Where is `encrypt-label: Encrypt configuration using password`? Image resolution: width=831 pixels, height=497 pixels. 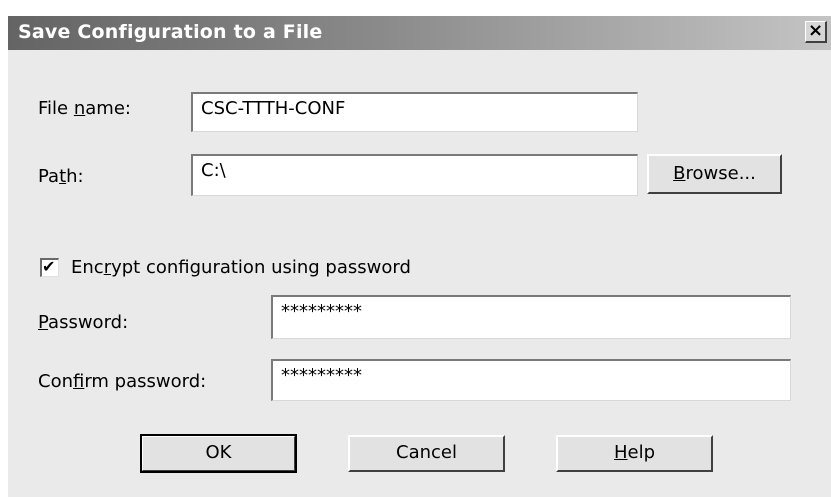 encrypt-label: Encrypt configuration using password is located at coordinates (241, 267).